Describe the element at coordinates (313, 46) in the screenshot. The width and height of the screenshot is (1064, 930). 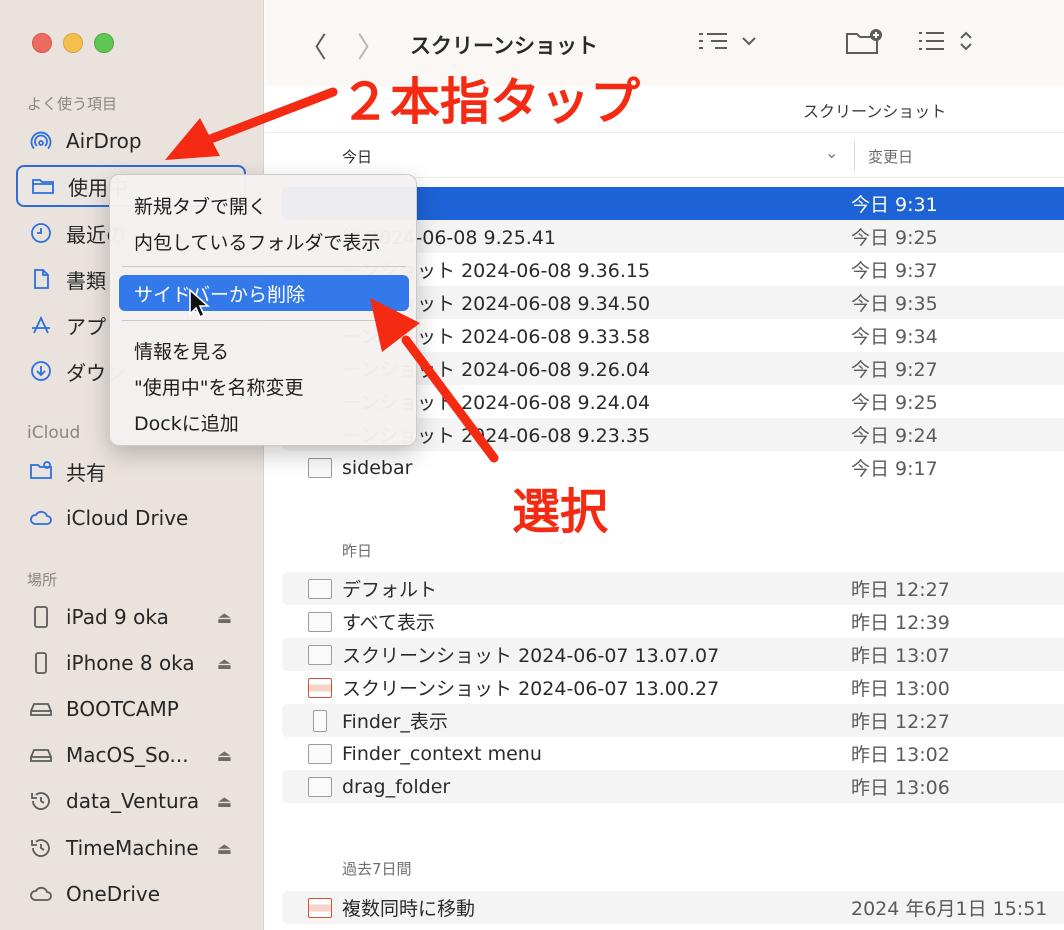
I see `back-button: 〈` at that location.